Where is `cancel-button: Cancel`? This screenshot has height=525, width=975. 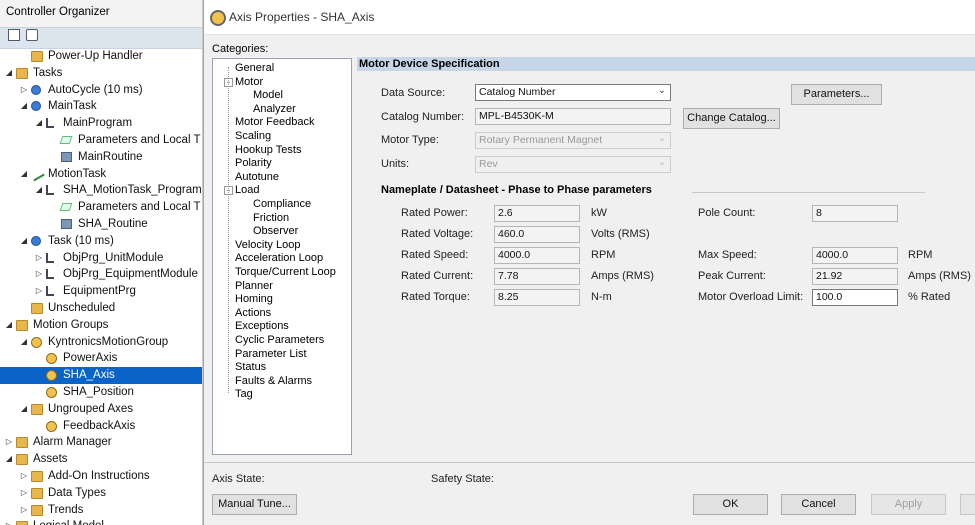 cancel-button: Cancel is located at coordinates (818, 504).